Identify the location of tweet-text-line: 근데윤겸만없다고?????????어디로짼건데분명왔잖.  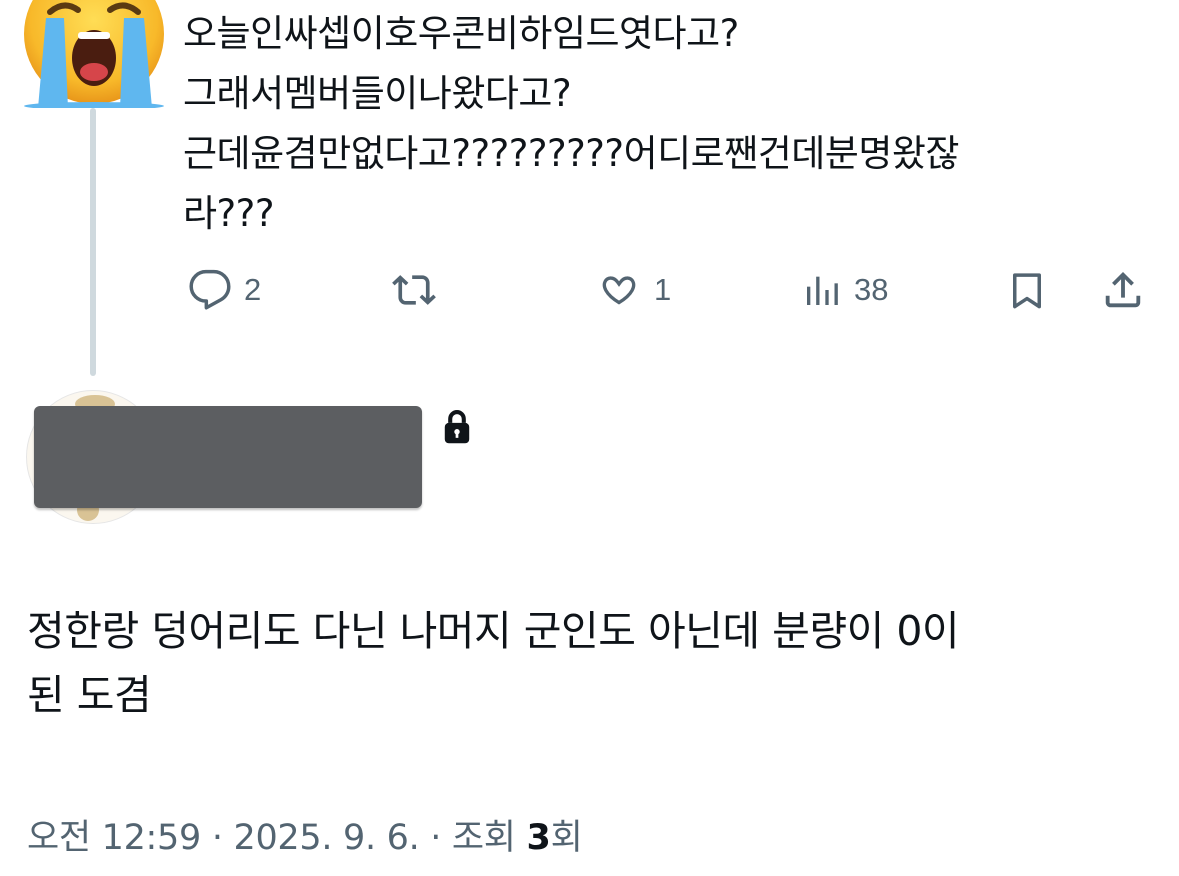
(571, 153).